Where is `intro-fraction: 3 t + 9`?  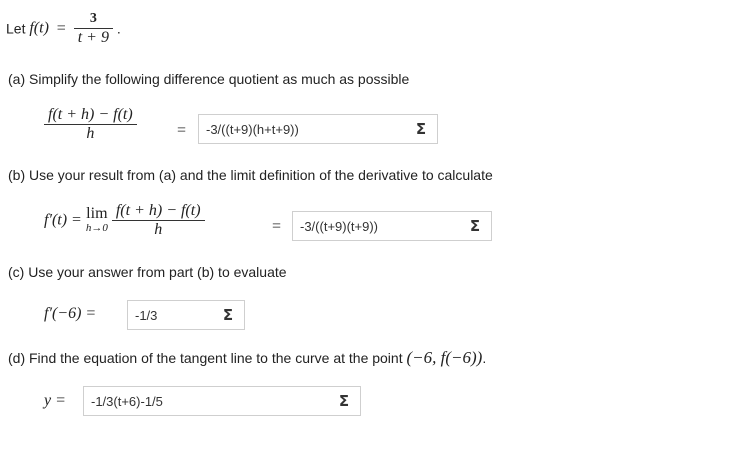 intro-fraction: 3 t + 9 is located at coordinates (93, 28).